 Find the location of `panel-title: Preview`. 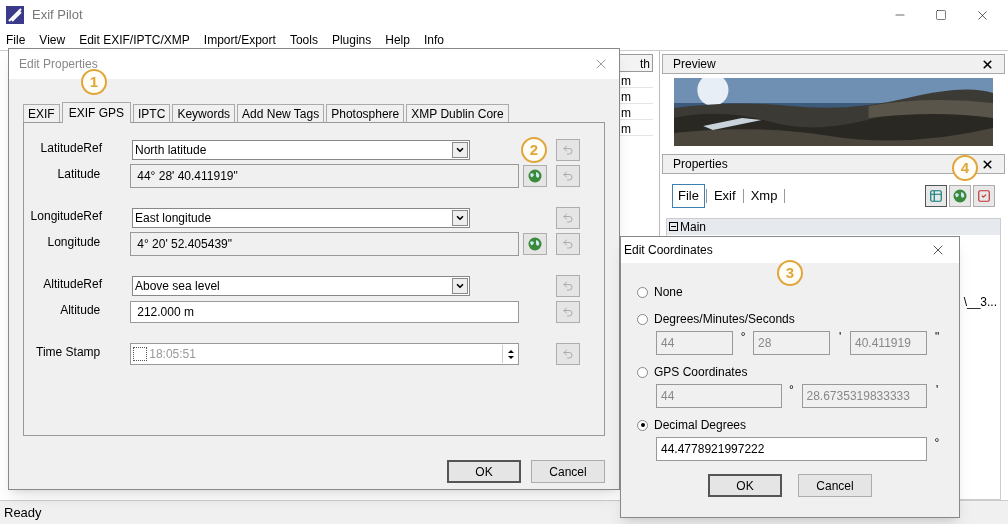

panel-title: Preview is located at coordinates (694, 64).